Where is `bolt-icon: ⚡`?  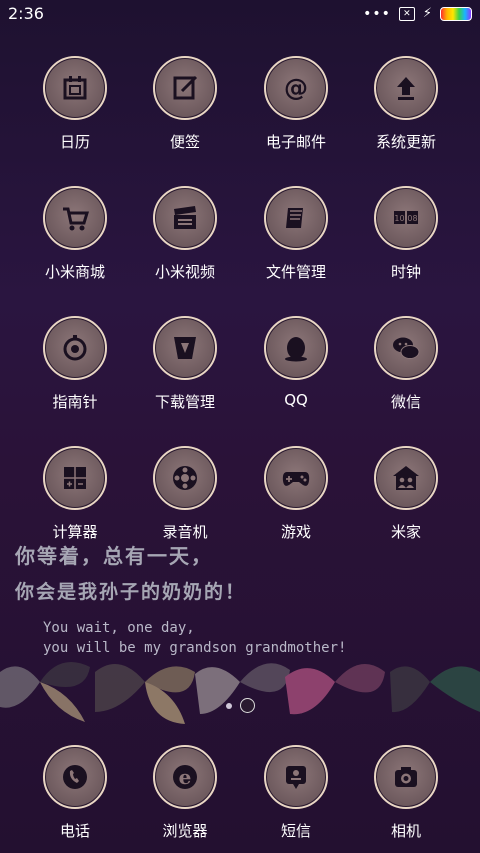 bolt-icon: ⚡ is located at coordinates (427, 13).